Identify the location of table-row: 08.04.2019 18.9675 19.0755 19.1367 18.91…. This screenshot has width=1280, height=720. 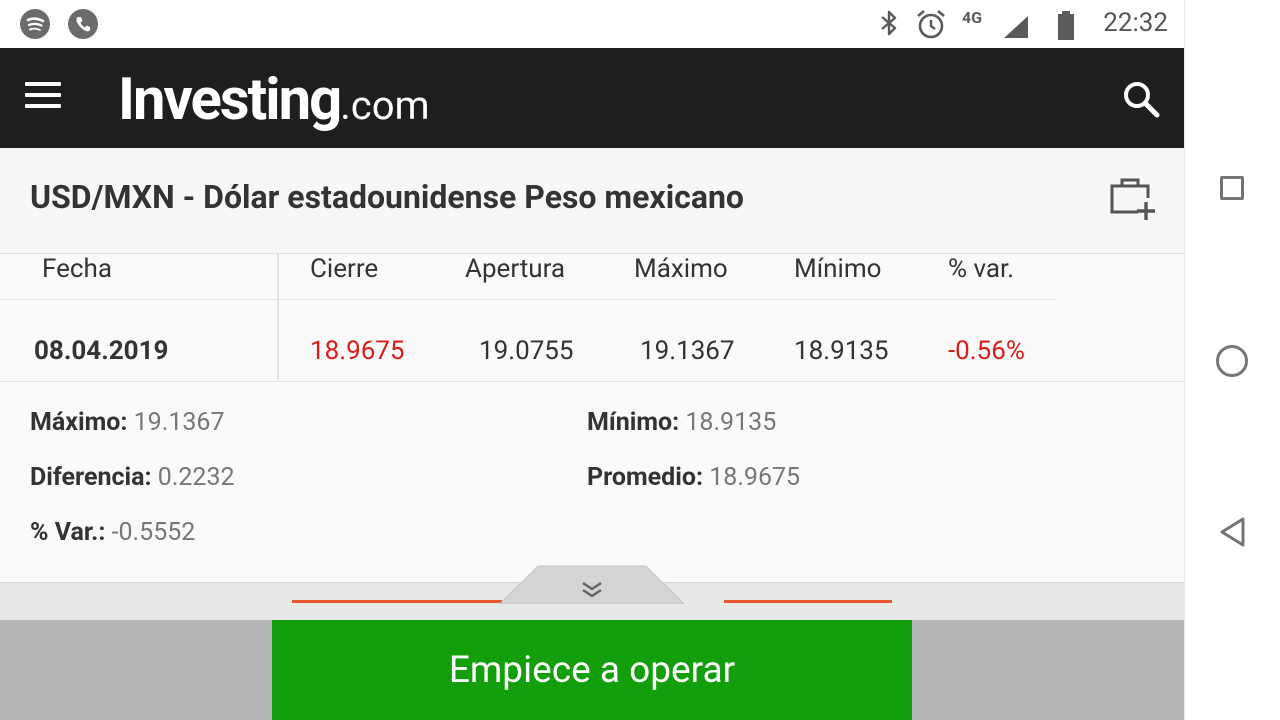
(592, 341).